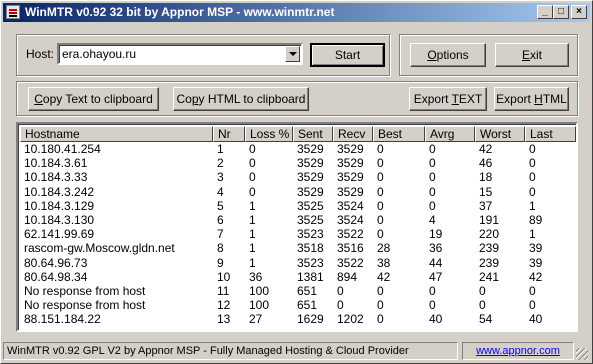 Image resolution: width=593 pixels, height=364 pixels. Describe the element at coordinates (298, 234) in the screenshot. I see `table-row: 62.141.99.69 7 1 3523 3522 0 19 220 1` at that location.